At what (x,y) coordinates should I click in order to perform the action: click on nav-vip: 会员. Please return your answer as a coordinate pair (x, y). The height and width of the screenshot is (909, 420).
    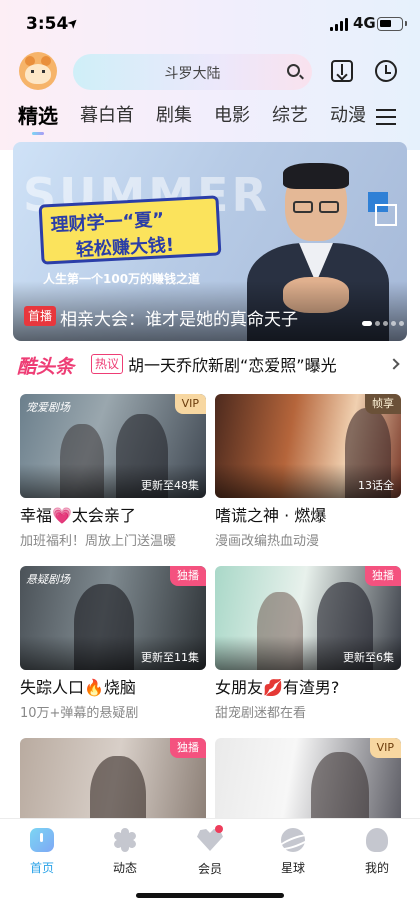
    Looking at the image, I should click on (210, 851).